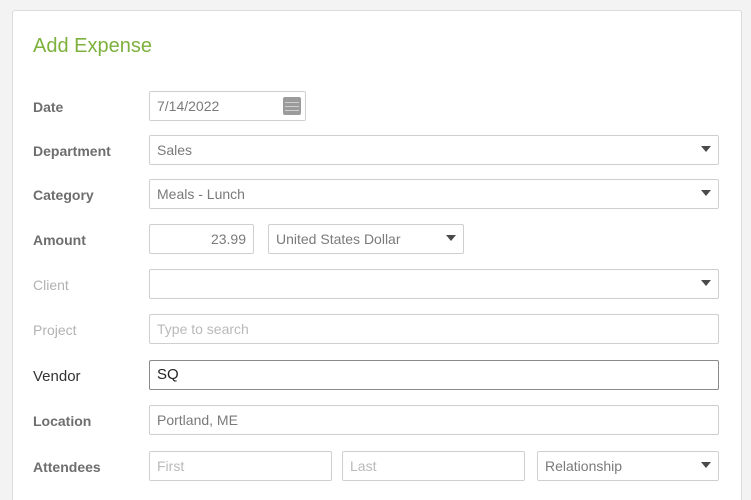 Image resolution: width=751 pixels, height=500 pixels. Describe the element at coordinates (197, 420) in the screenshot. I see `location-value: Portland, ME` at that location.